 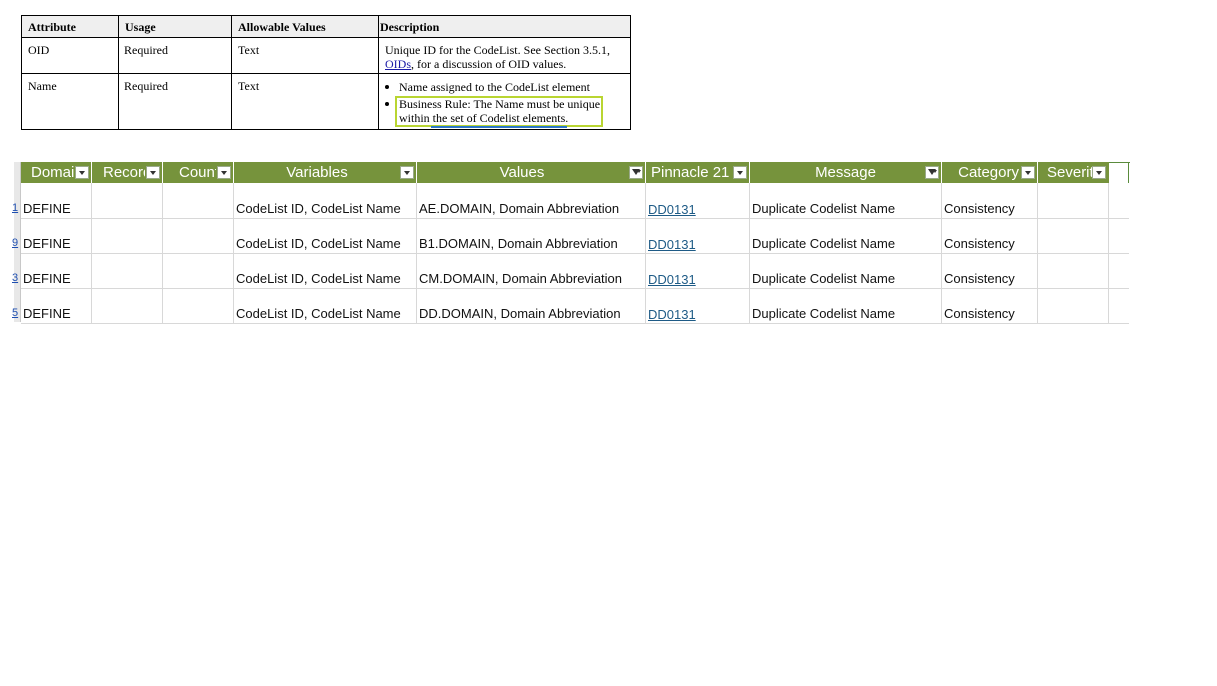 I want to click on filter-dropdown-category, so click(x=1028, y=172).